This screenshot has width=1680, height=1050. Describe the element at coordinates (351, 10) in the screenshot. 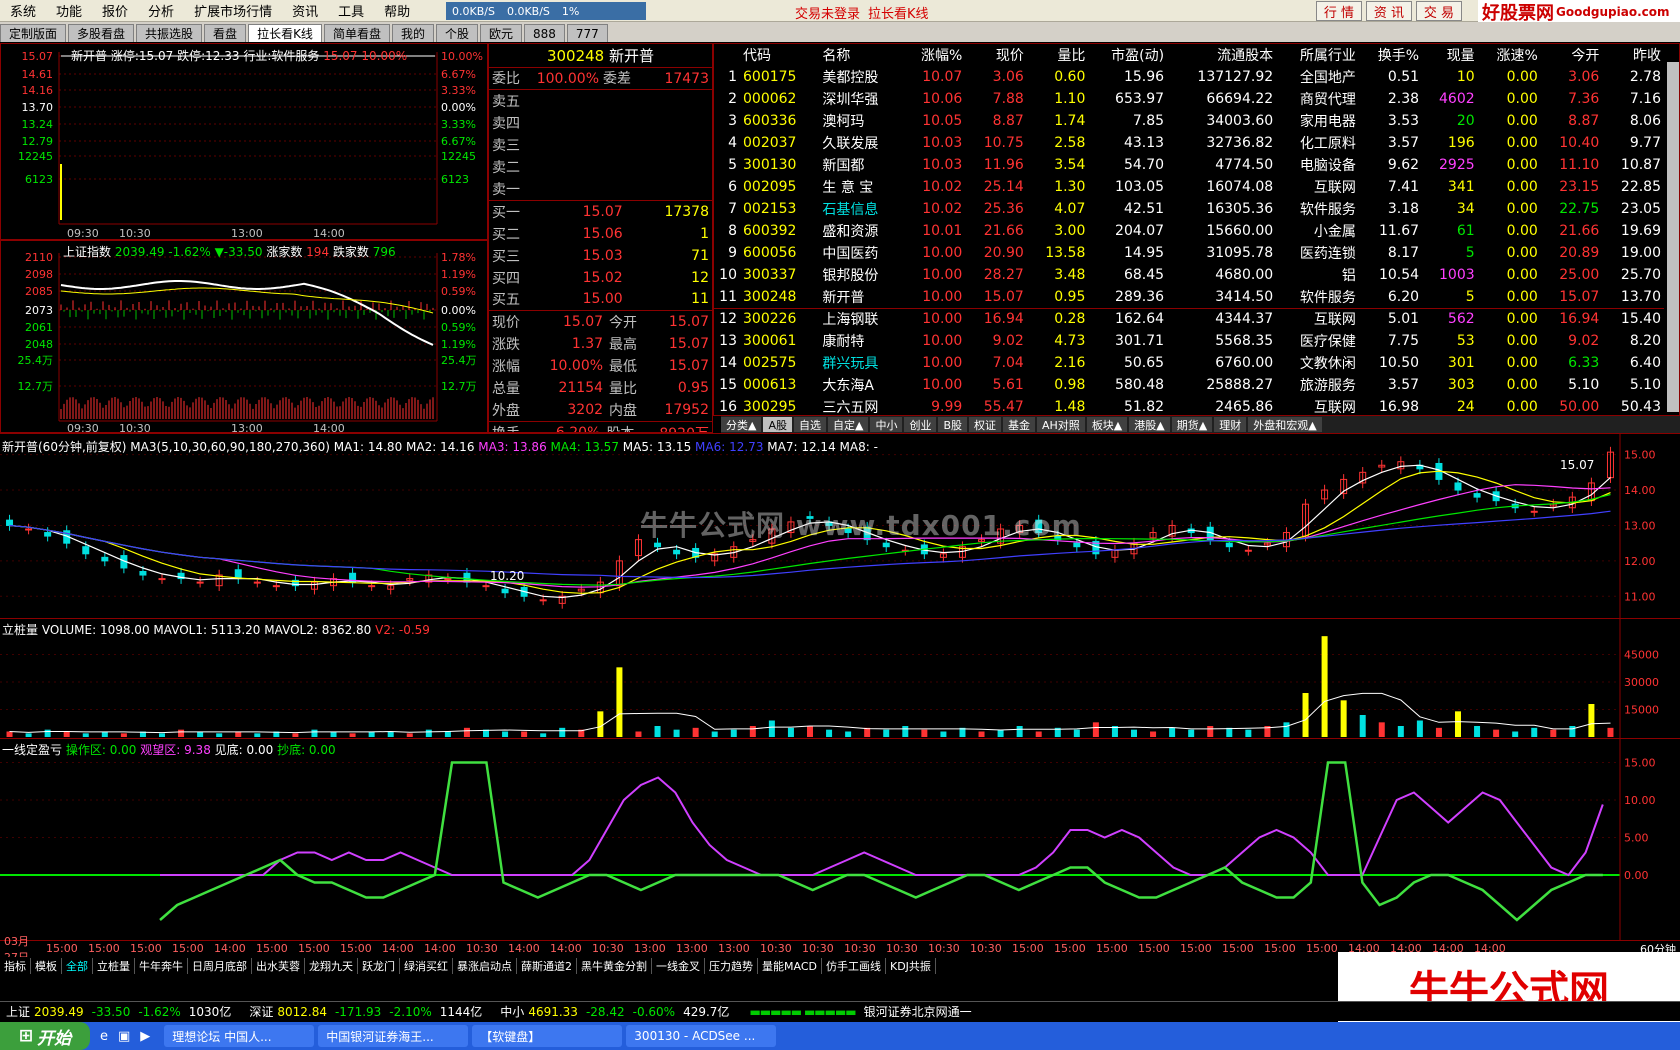

I see `menu-item-6: 工具` at that location.